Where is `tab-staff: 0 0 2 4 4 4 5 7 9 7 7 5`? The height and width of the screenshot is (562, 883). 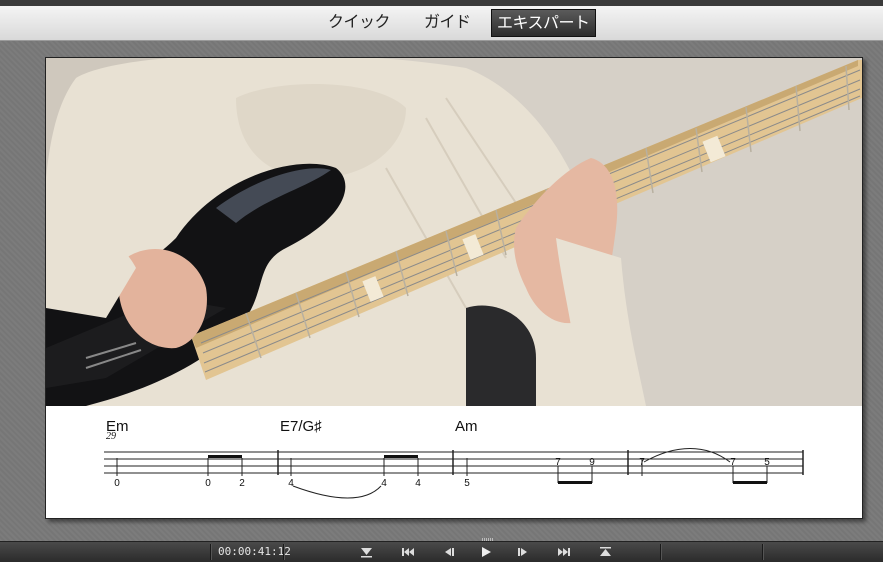
tab-staff: 0 0 2 4 4 4 5 7 9 7 7 5 is located at coordinates (454, 473).